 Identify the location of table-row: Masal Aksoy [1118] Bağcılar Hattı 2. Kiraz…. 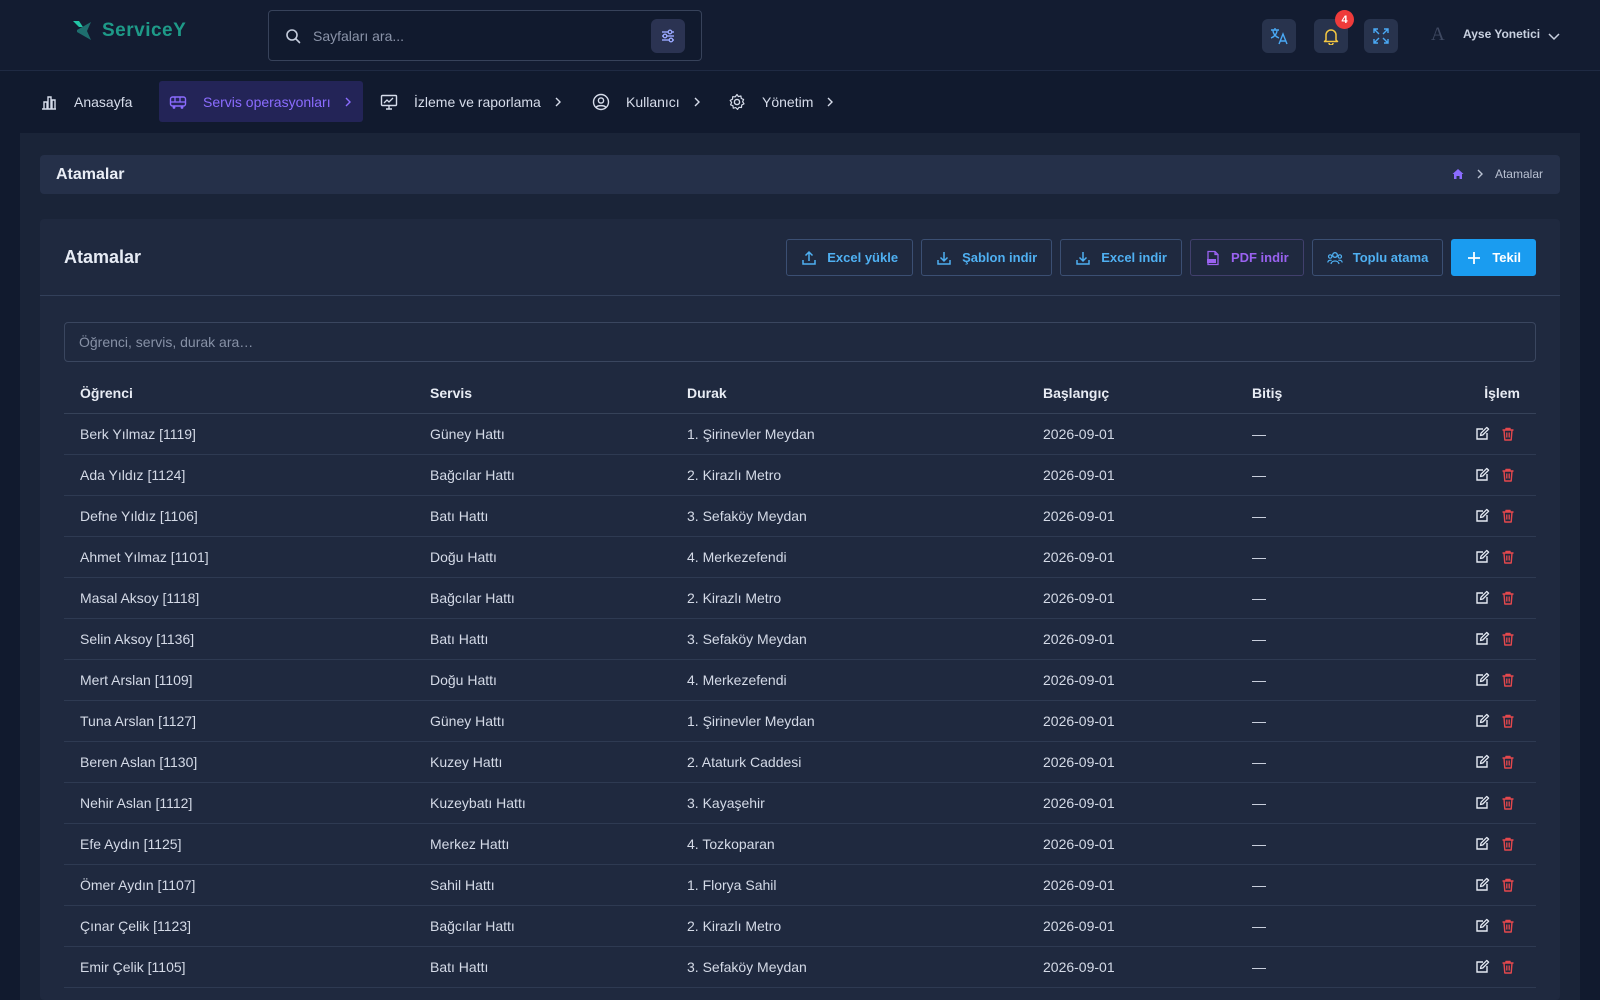
(800, 598).